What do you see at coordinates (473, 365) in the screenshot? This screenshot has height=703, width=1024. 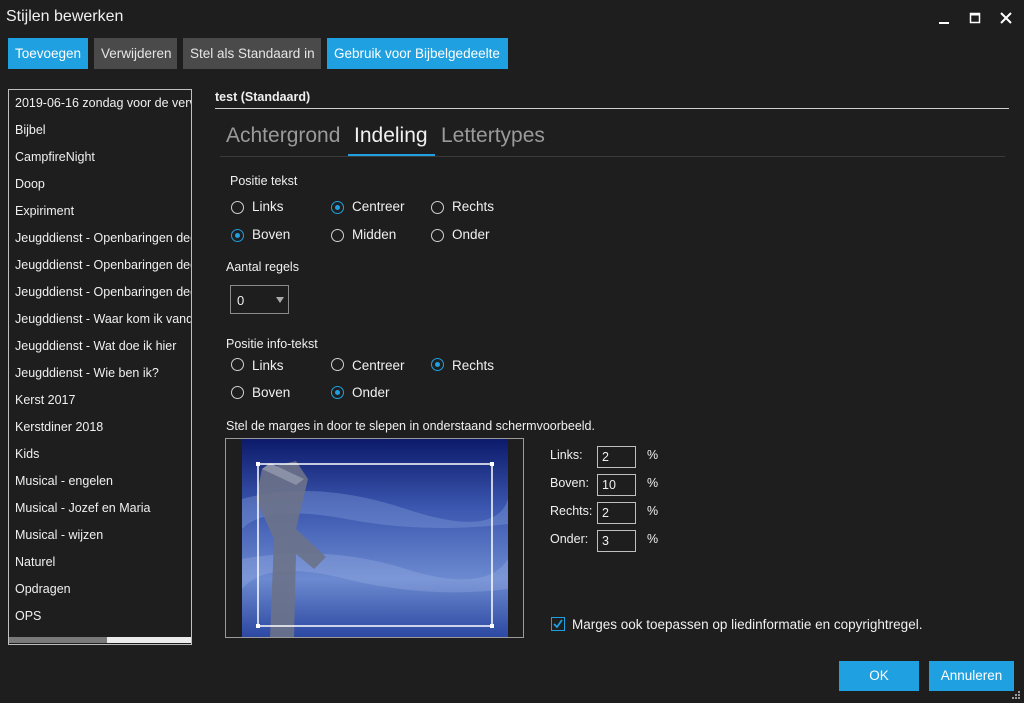 I see `info-pos-rechts-label: Rechts` at bounding box center [473, 365].